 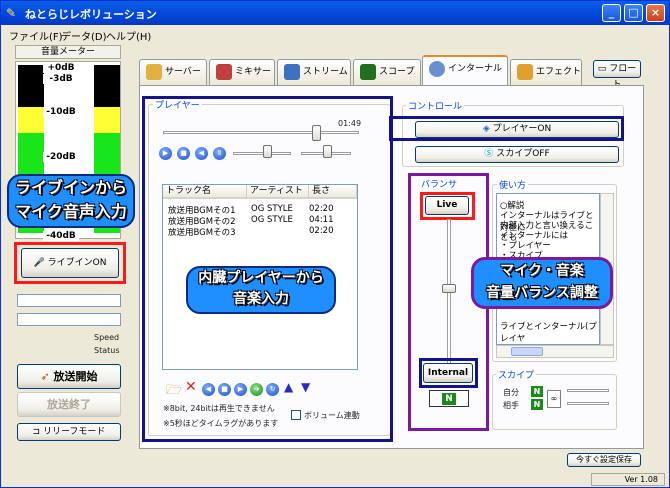 I want to click on version-label: Ver 1.08, so click(x=628, y=479).